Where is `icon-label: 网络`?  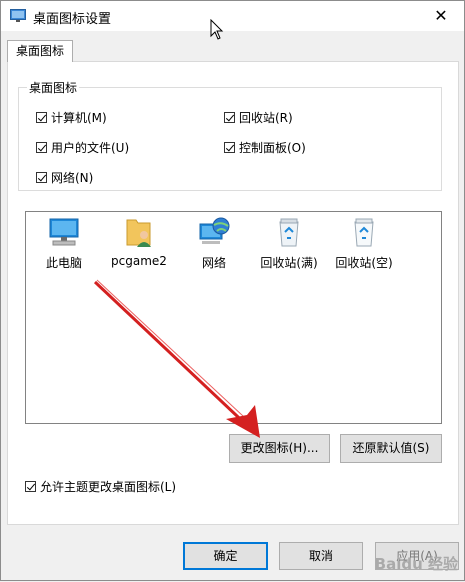
icon-label: 网络 is located at coordinates (213, 263).